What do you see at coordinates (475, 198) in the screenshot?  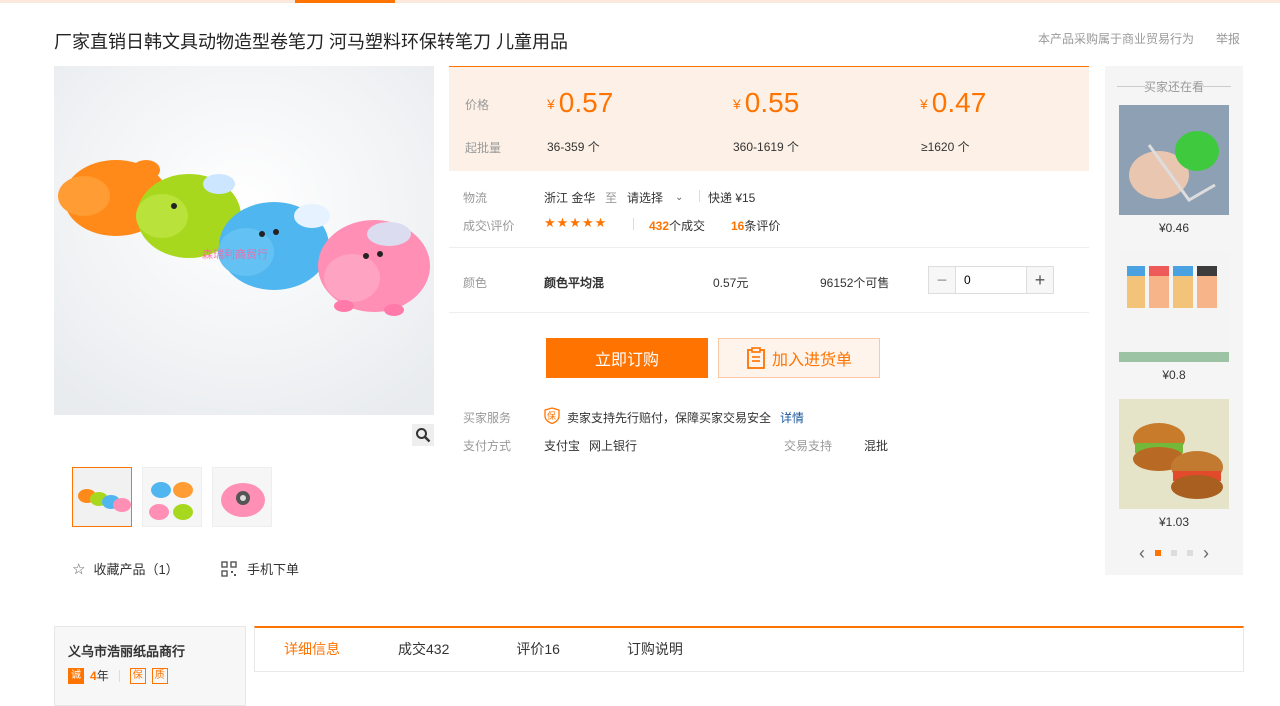 I see `logistics-label: 物流` at bounding box center [475, 198].